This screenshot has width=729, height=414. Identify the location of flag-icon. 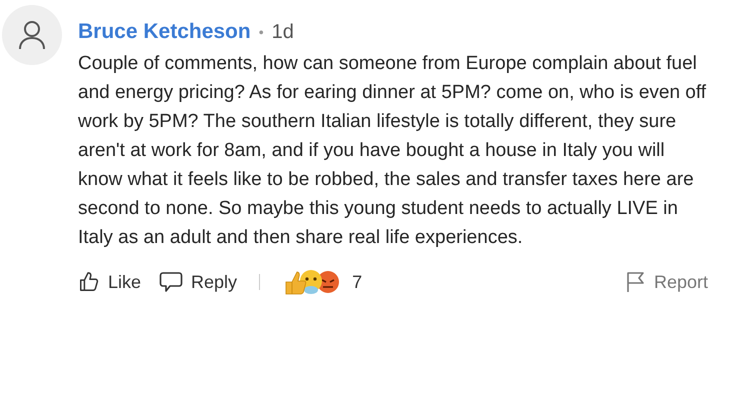
(636, 282).